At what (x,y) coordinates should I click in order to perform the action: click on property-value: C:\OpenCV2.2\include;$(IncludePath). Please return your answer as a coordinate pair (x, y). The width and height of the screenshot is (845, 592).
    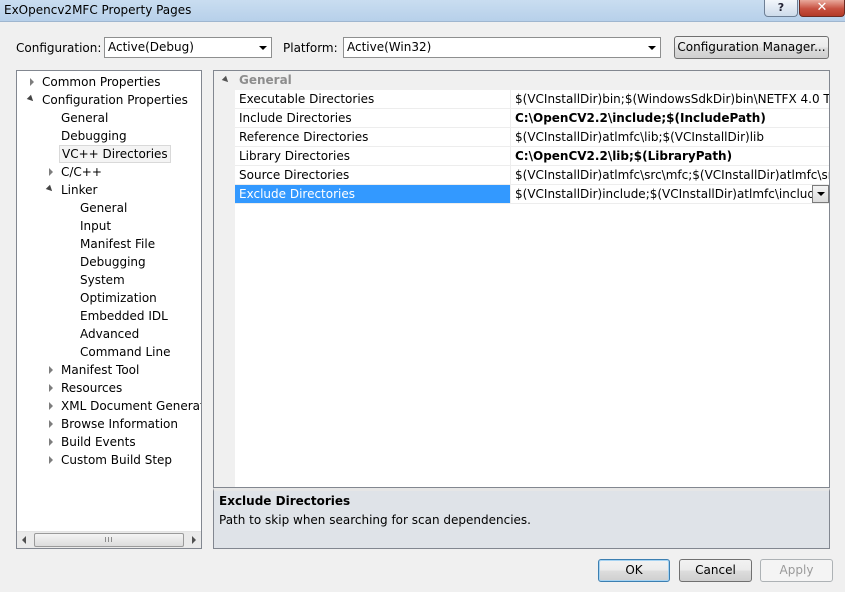
    Looking at the image, I should click on (670, 118).